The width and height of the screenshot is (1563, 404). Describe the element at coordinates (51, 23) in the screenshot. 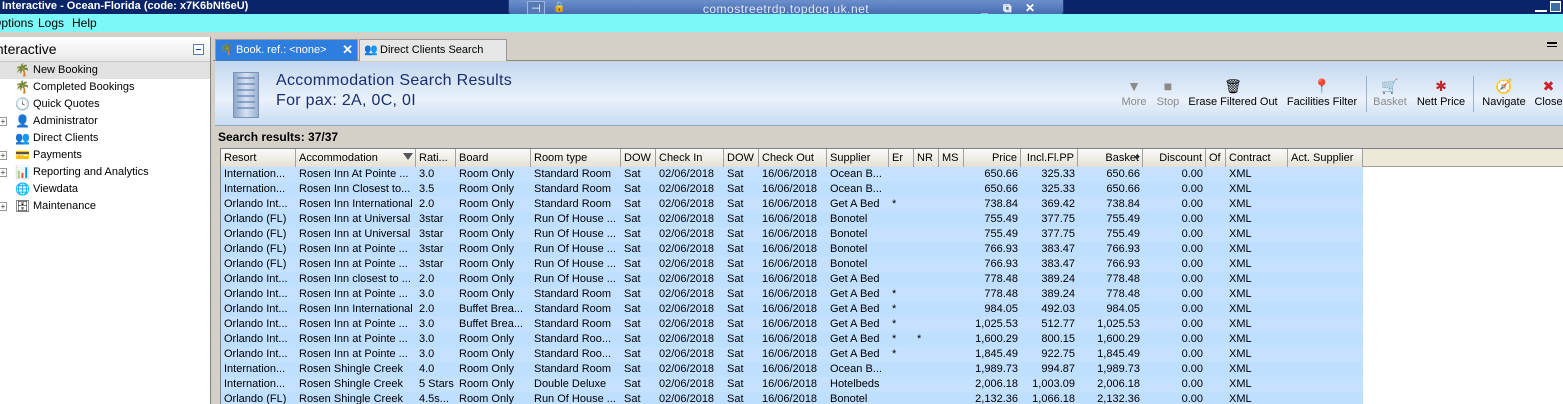

I see `menu-logs: Logs` at that location.